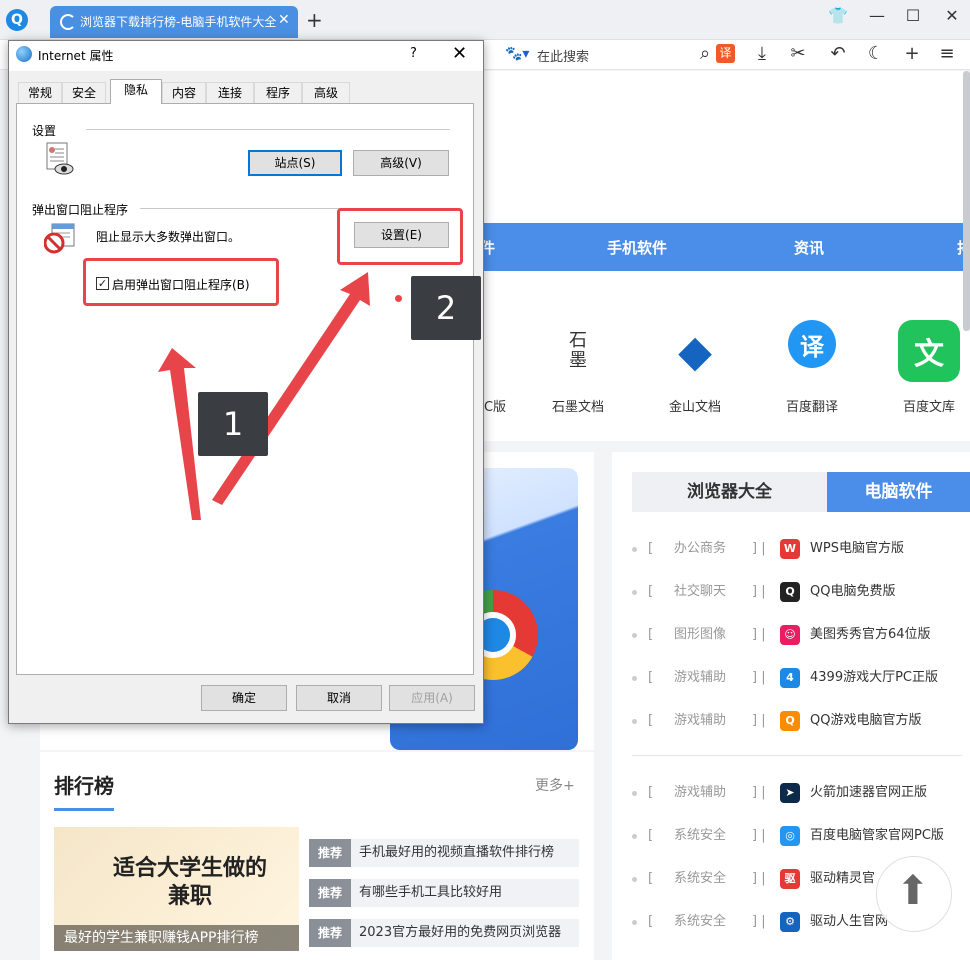 The image size is (970, 960). I want to click on search-input: 在此搜索, so click(563, 55).